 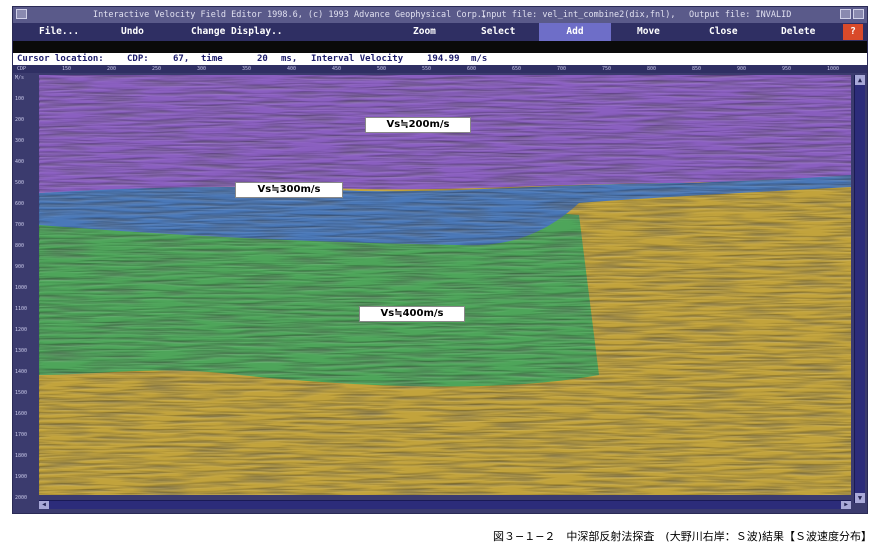 I want to click on velocity-tick-label: 1500, so click(x=21, y=393).